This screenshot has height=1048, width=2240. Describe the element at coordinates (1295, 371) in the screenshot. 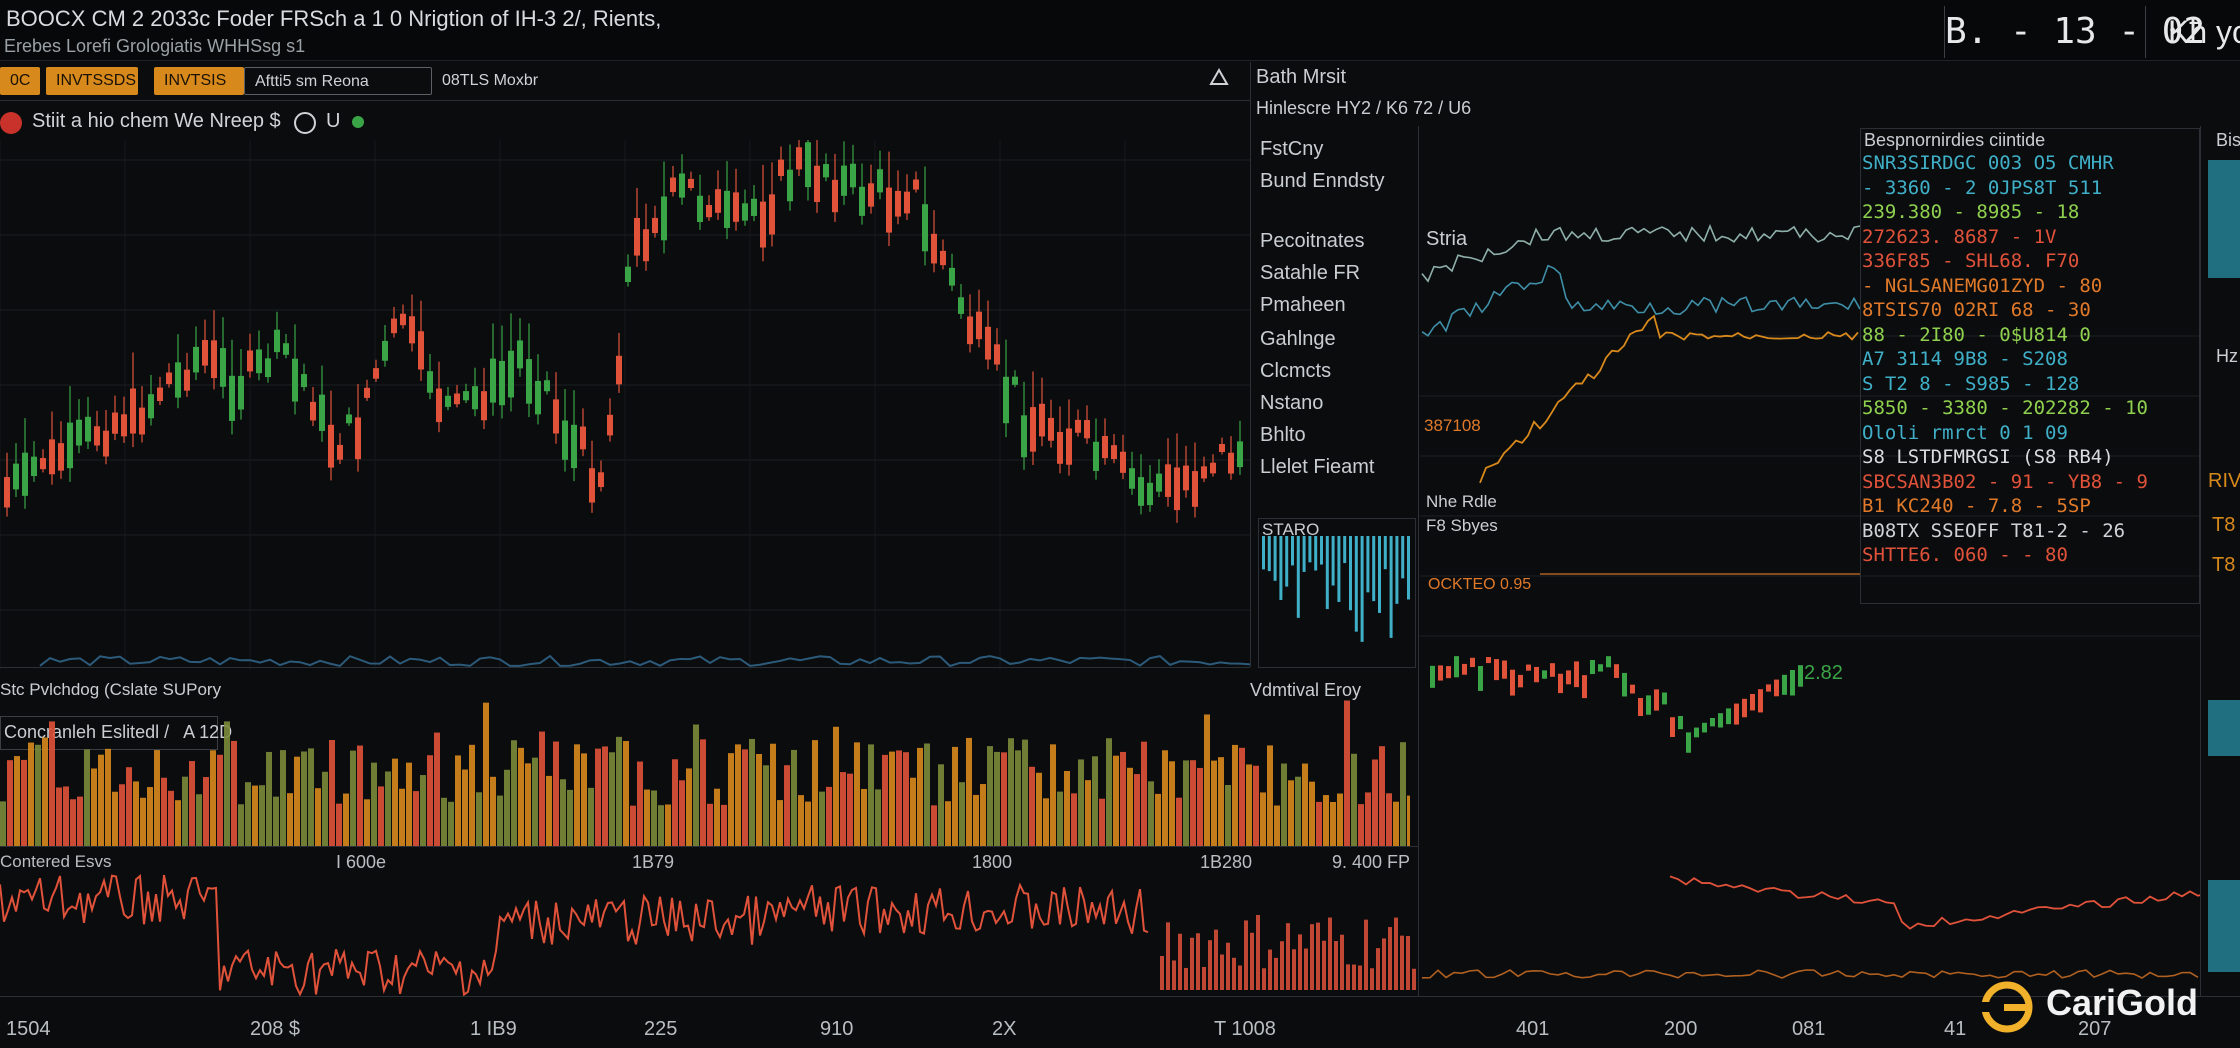

I see `side-item-7: Clcmcts` at that location.